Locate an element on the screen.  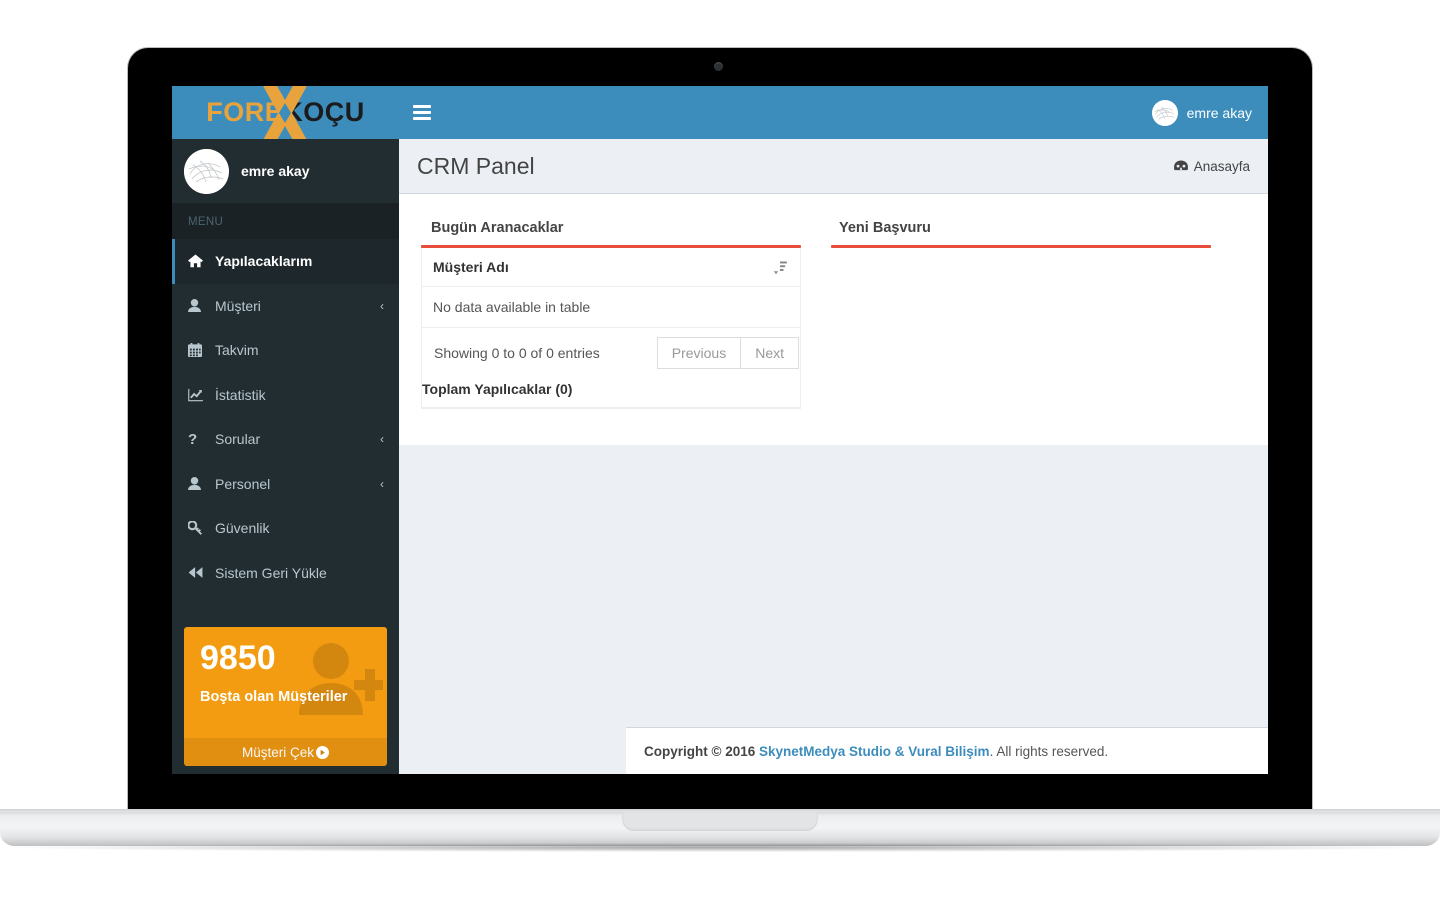
menu-section-header: MENU is located at coordinates (285, 221).